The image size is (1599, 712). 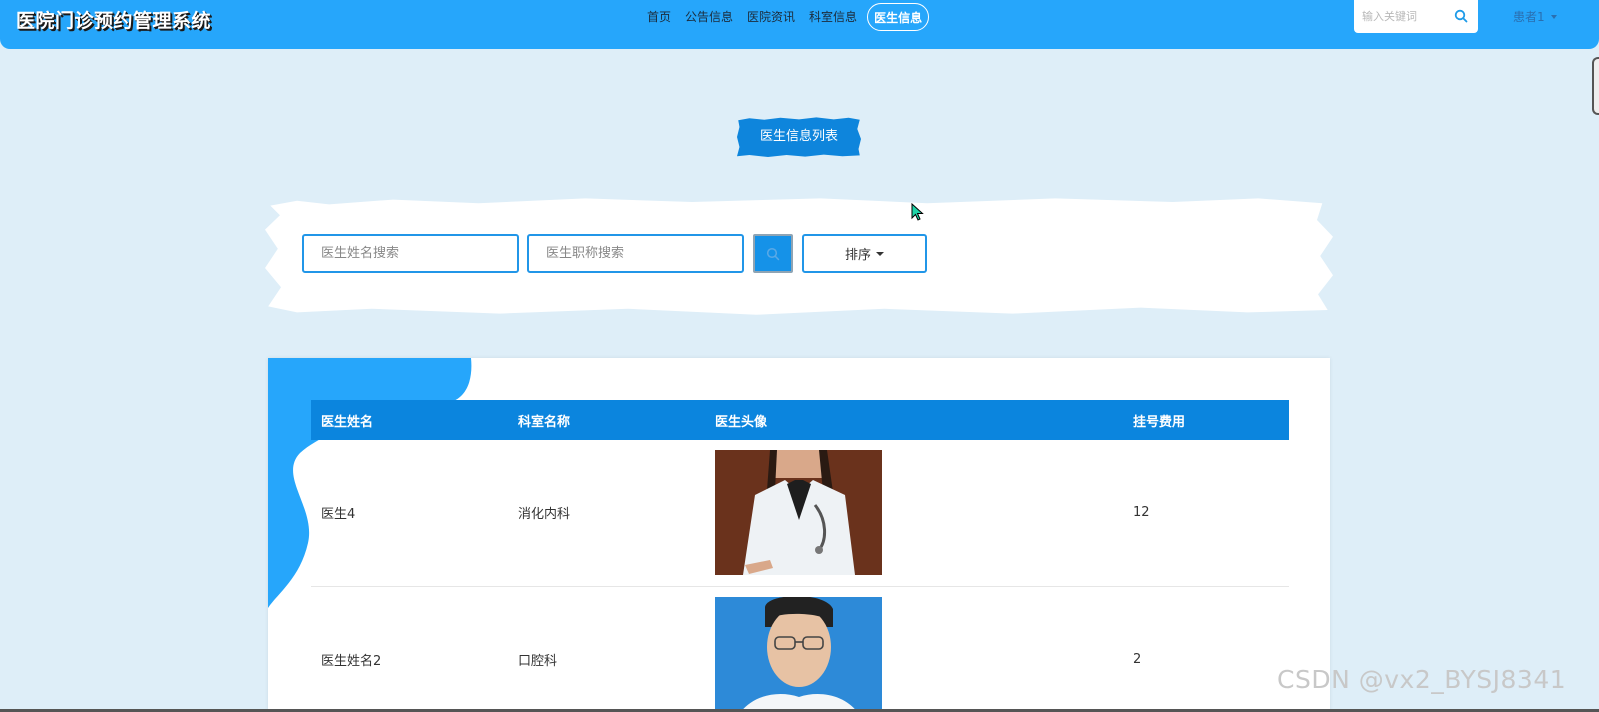 I want to click on user-menu: 患者1, so click(x=1535, y=16).